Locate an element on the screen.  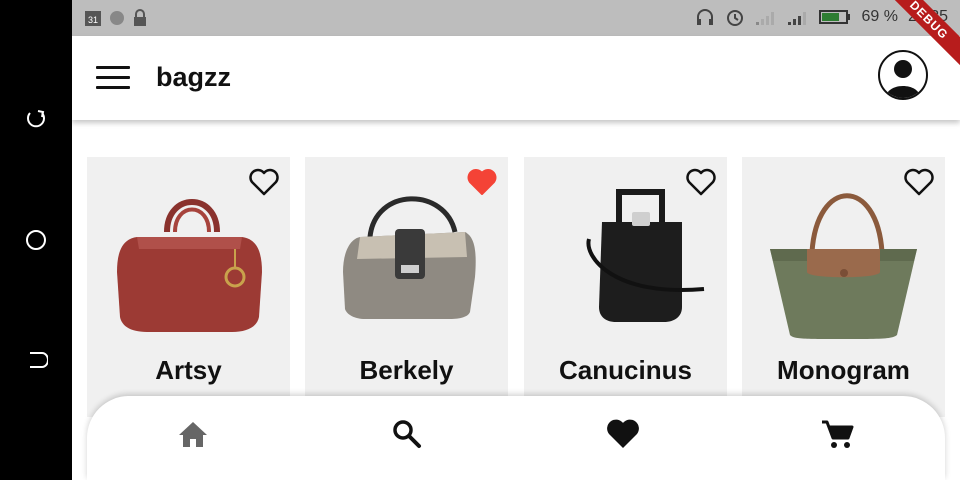
profile-avatar-button is located at coordinates (903, 75).